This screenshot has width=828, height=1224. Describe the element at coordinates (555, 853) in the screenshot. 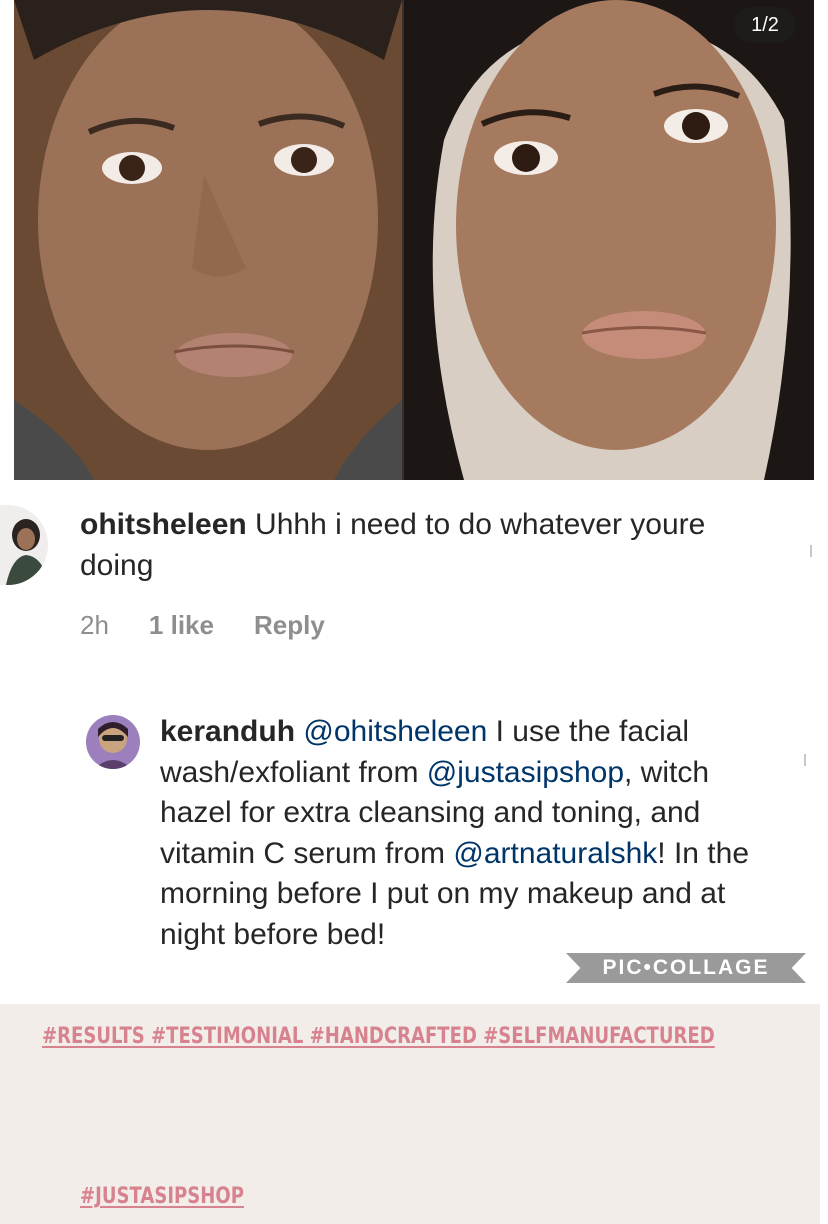

I see `mention-artnaturalshk: @artnaturalshk` at that location.